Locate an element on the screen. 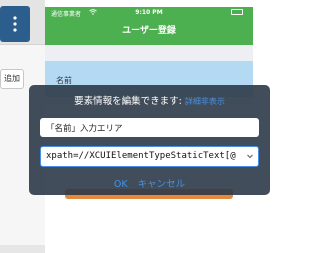 This screenshot has height=253, width=320. element-name-input is located at coordinates (149, 127).